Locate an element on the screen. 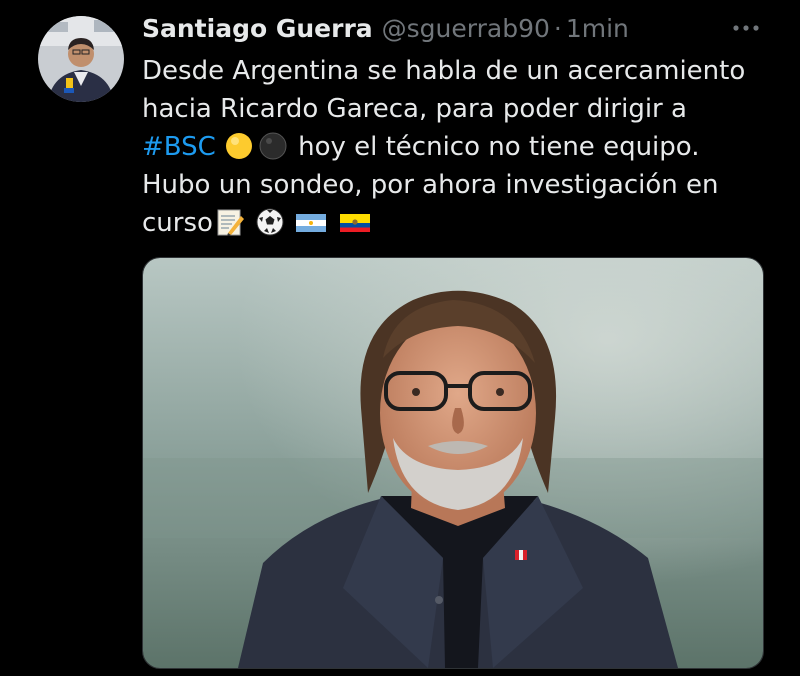  more-horizontal-icon is located at coordinates (746, 28).